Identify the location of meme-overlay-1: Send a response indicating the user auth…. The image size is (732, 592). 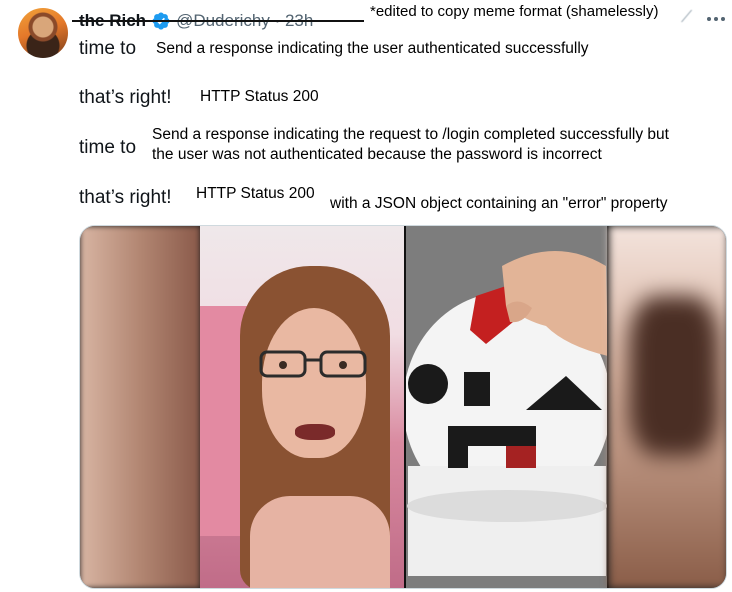
(400, 51).